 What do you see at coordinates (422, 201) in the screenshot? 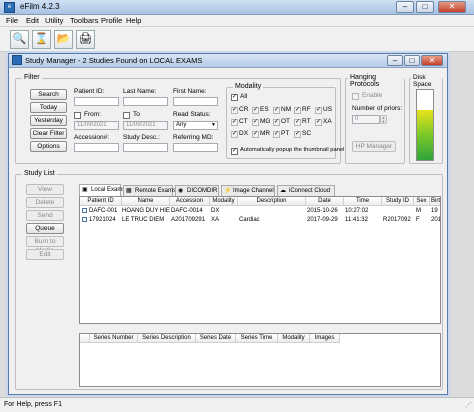
I see `col-sex: Sex` at bounding box center [422, 201].